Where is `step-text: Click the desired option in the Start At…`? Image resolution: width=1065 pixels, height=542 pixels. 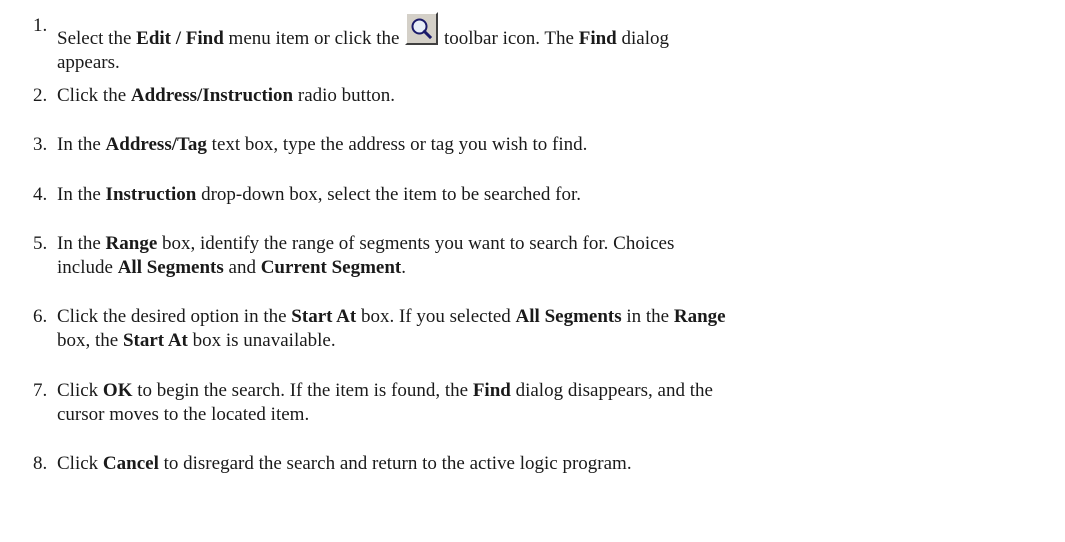 step-text: Click the desired option in the Start At… is located at coordinates (391, 328).